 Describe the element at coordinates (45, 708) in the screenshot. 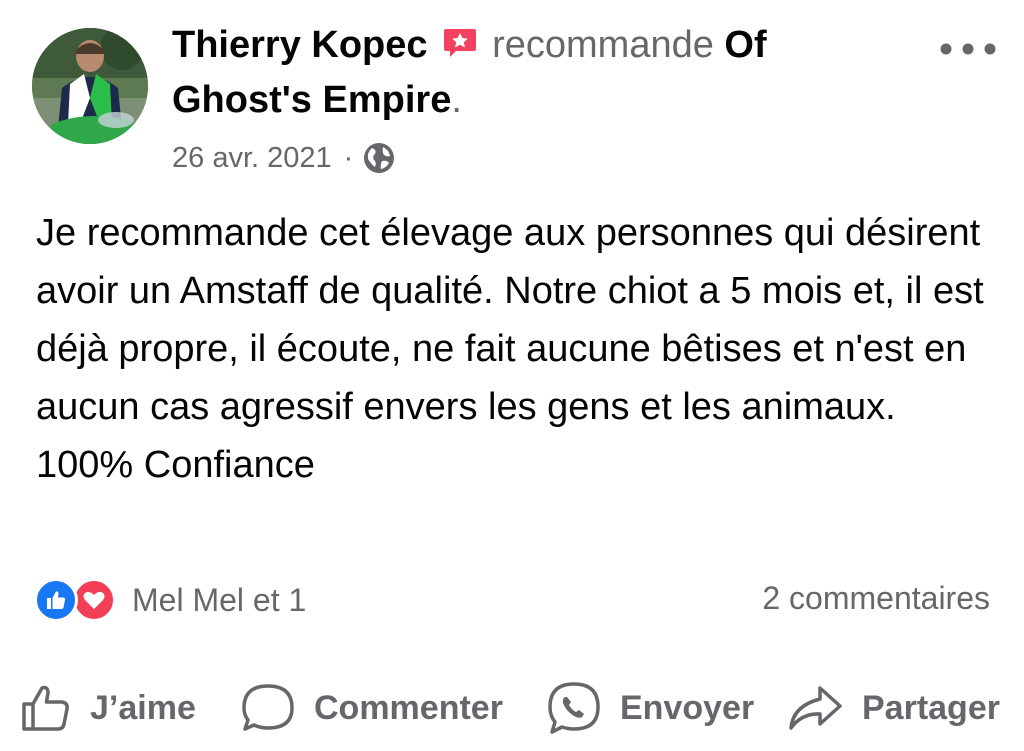

I see `thumbs-up-icon` at that location.